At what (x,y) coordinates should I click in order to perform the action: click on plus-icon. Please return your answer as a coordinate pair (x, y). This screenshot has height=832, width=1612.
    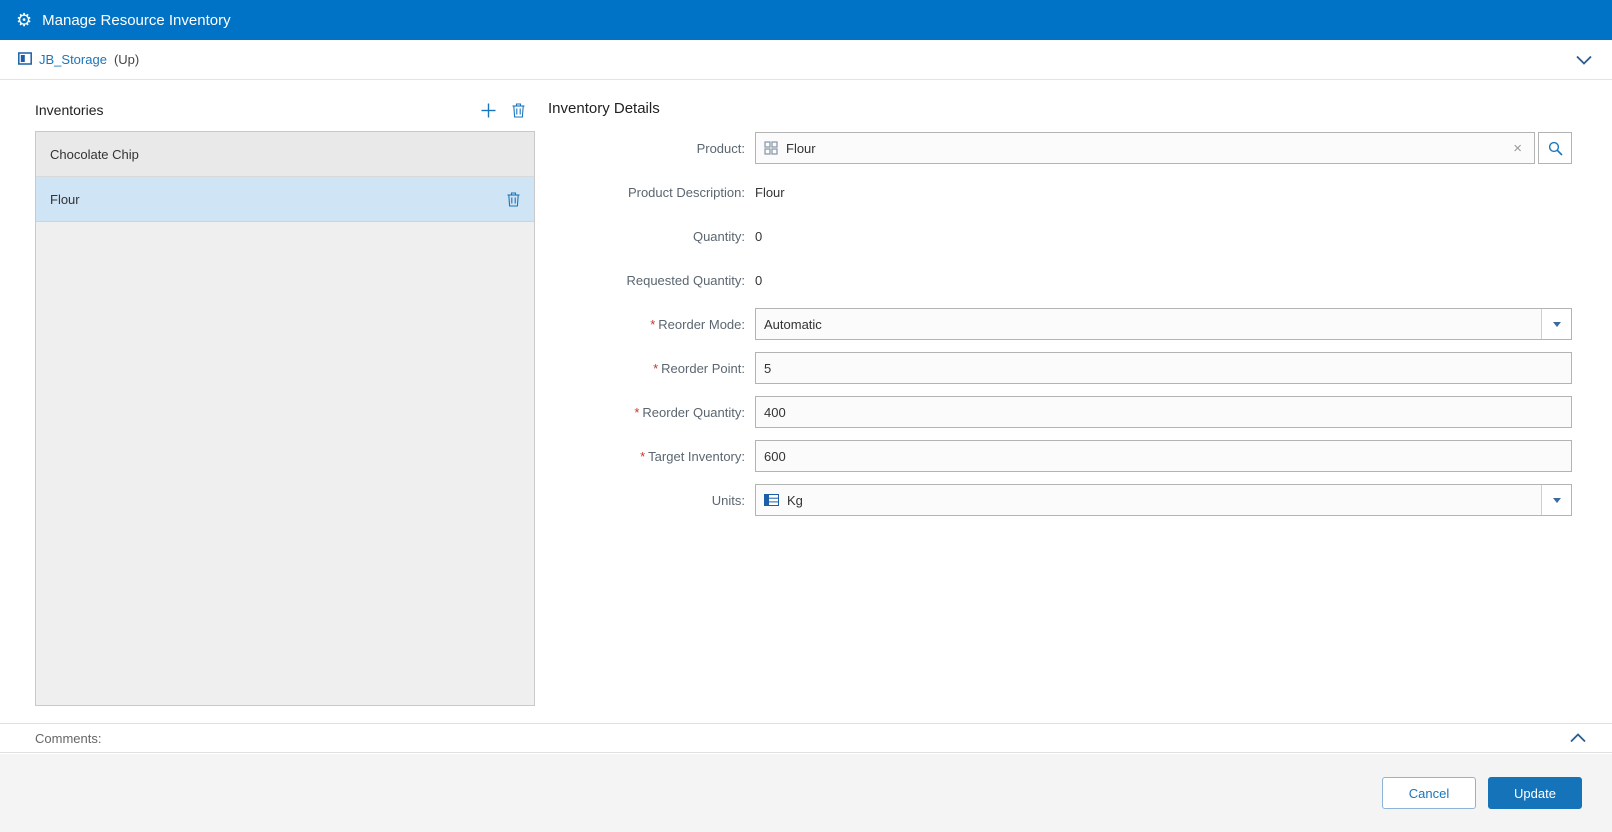
    Looking at the image, I should click on (488, 110).